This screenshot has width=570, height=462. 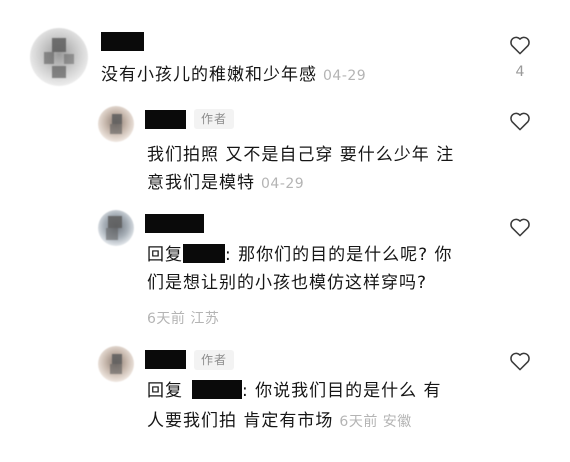 What do you see at coordinates (287, 283) in the screenshot?
I see `reply-text-line2: 们是想让别的小孩也模仿这样穿吗?` at bounding box center [287, 283].